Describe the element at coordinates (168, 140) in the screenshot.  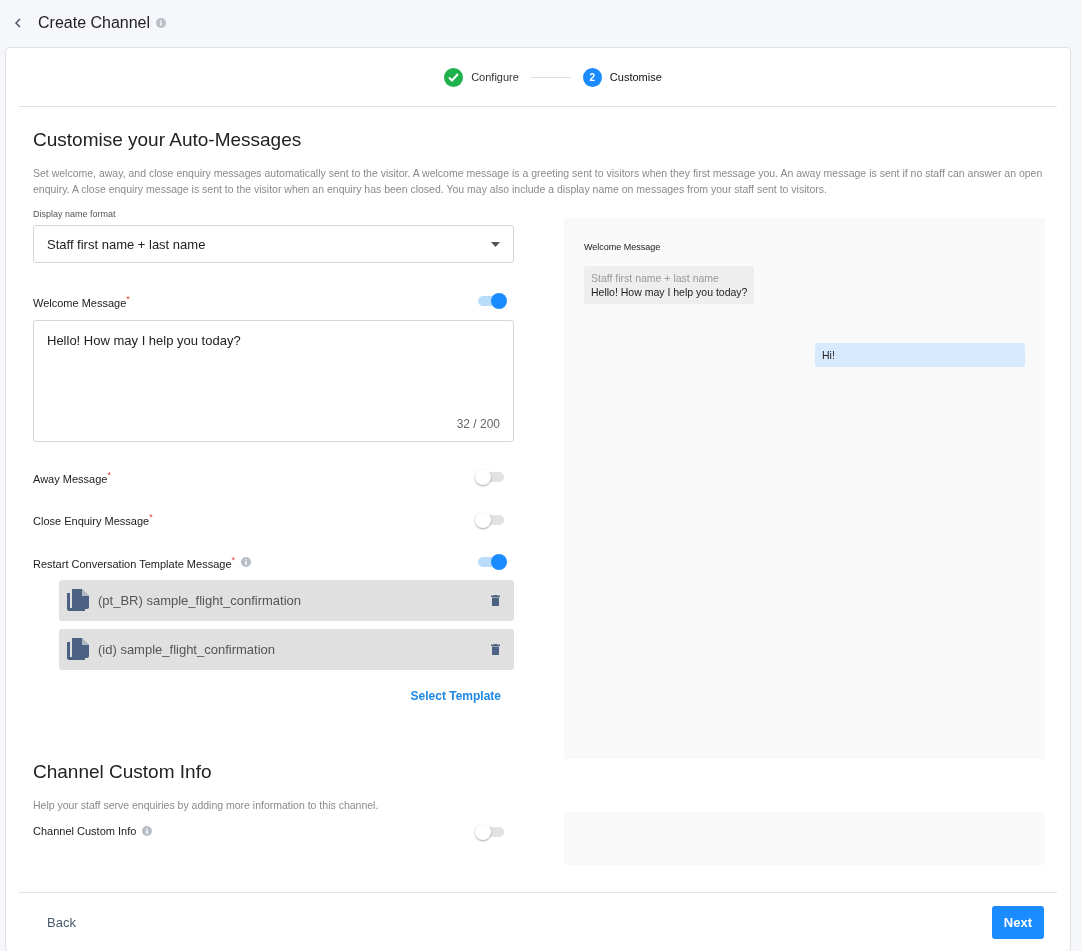
I see `section-title: Customise your Auto-Messages` at that location.